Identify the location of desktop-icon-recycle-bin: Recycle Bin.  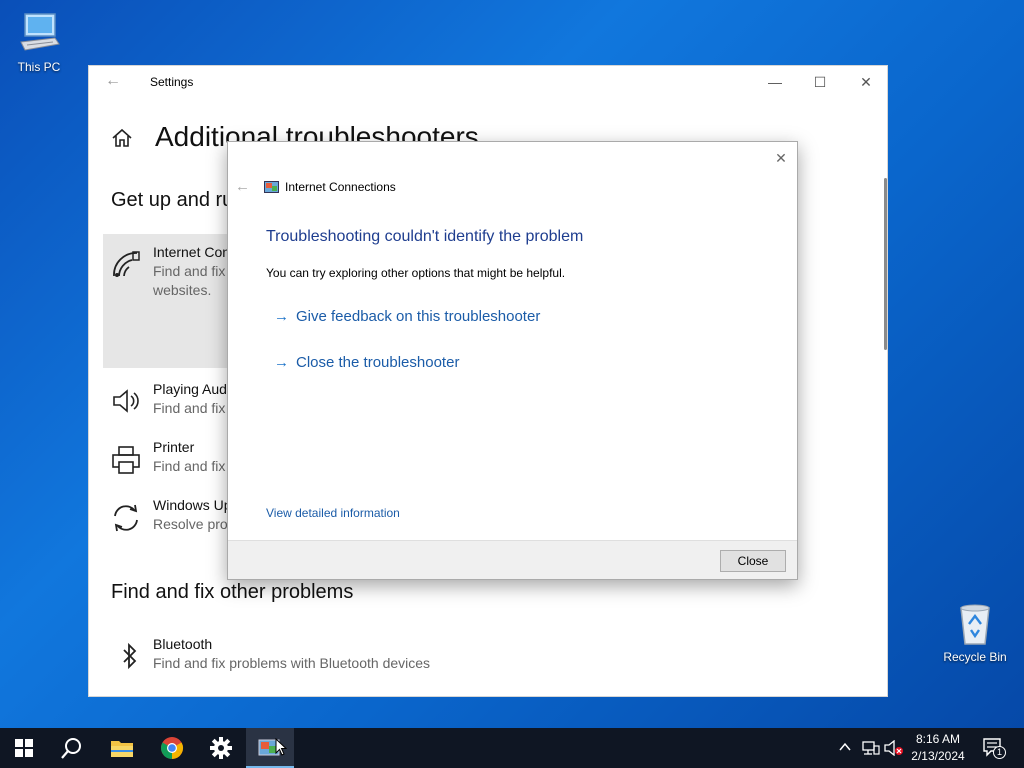
(975, 632).